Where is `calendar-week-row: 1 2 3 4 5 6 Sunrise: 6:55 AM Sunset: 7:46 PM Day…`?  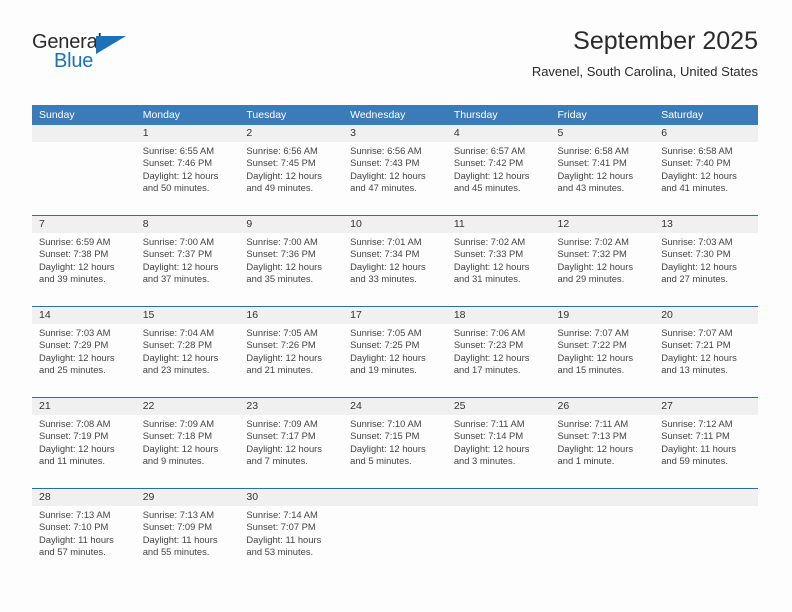
calendar-week-row: 1 2 3 4 5 6 Sunrise: 6:55 AM Sunset: 7:46 PM Day… is located at coordinates (395, 170).